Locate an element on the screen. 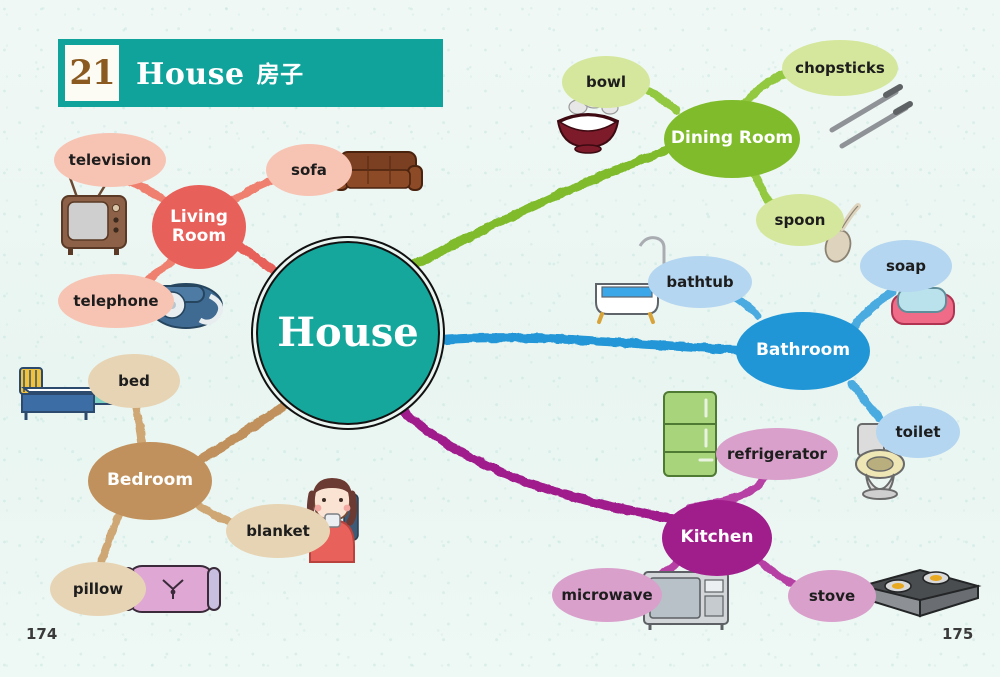  leaf-soap: soap is located at coordinates (906, 266).